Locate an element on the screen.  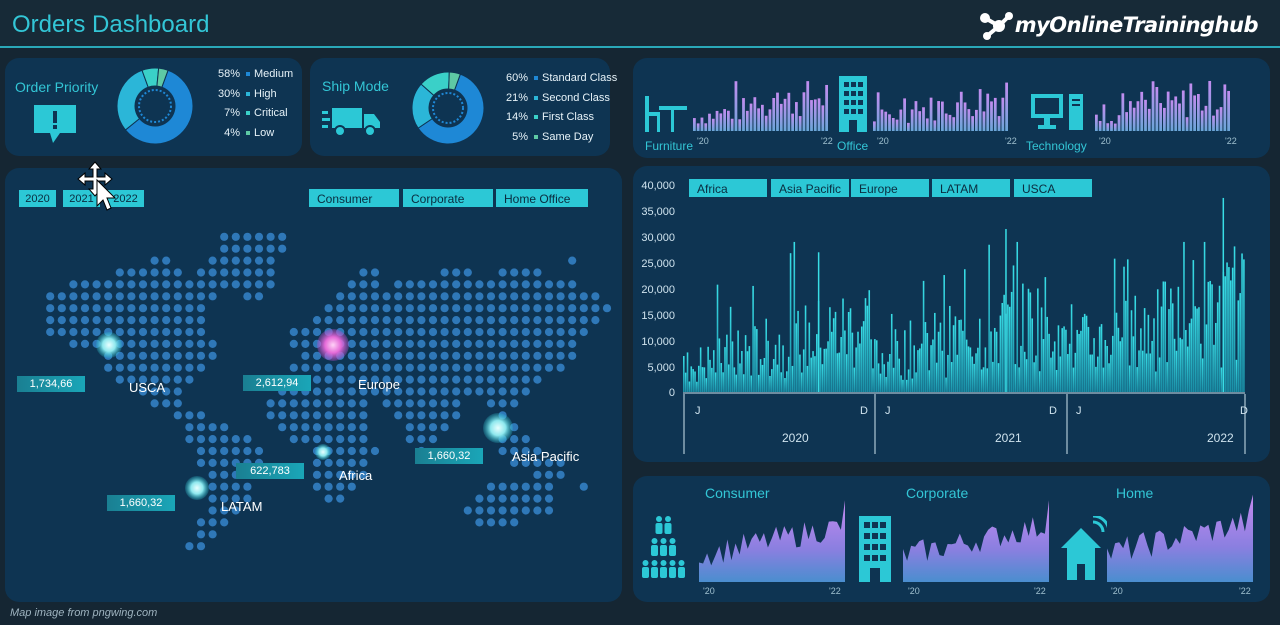
corporate-area is located at coordinates (976, 541).